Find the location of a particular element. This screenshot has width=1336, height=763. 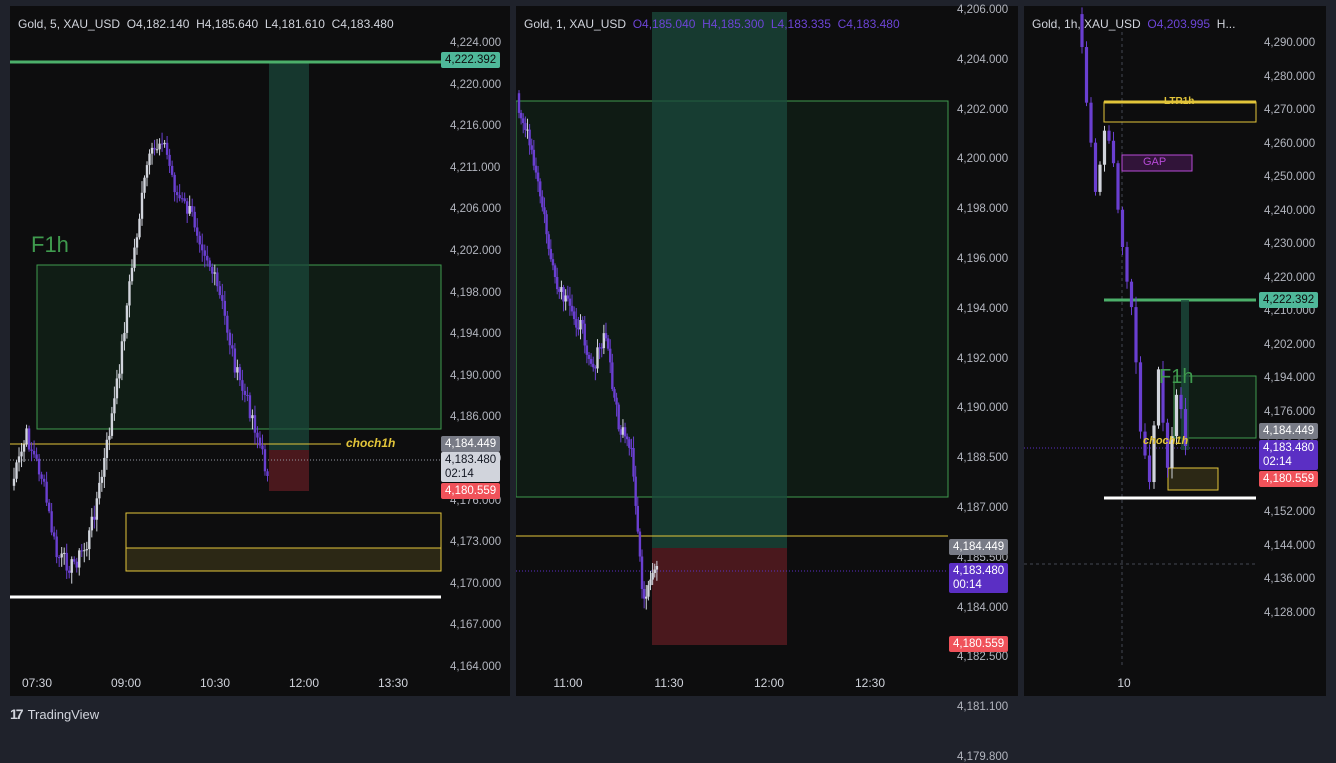

price-tick-label: 4,198.000 is located at coordinates (476, 292).